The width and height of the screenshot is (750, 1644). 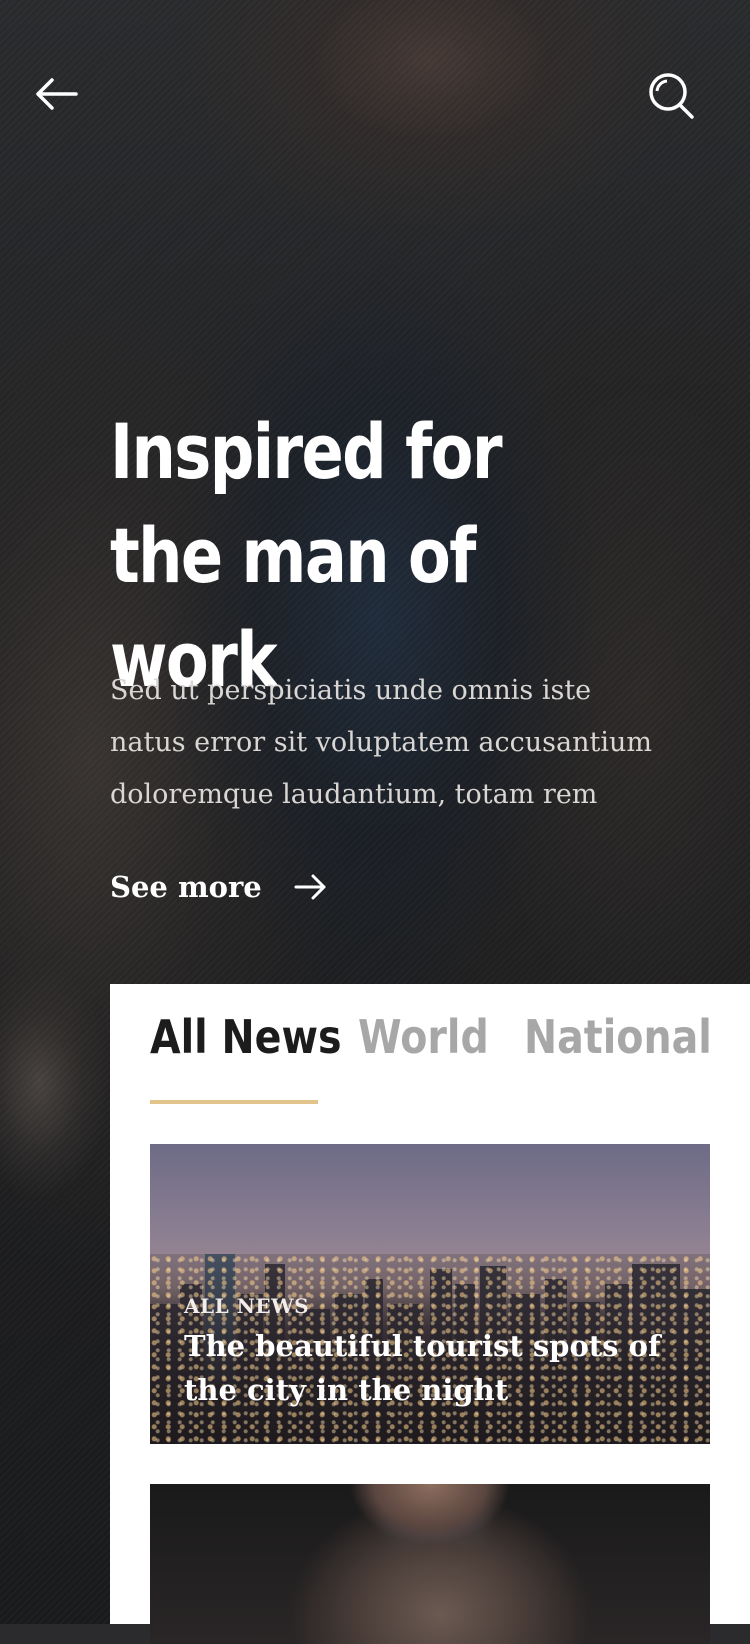 What do you see at coordinates (618, 1037) in the screenshot?
I see `tab-national: National` at bounding box center [618, 1037].